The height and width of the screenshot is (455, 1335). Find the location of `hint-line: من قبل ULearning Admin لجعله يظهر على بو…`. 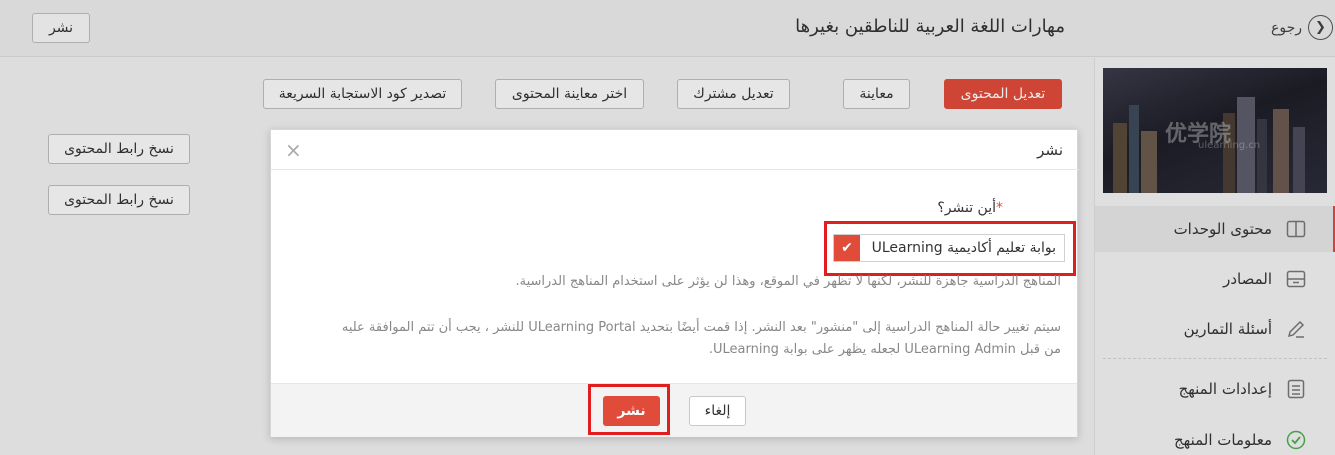

hint-line: من قبل ULearning Admin لجعله يظهر على بو… is located at coordinates (884, 349).